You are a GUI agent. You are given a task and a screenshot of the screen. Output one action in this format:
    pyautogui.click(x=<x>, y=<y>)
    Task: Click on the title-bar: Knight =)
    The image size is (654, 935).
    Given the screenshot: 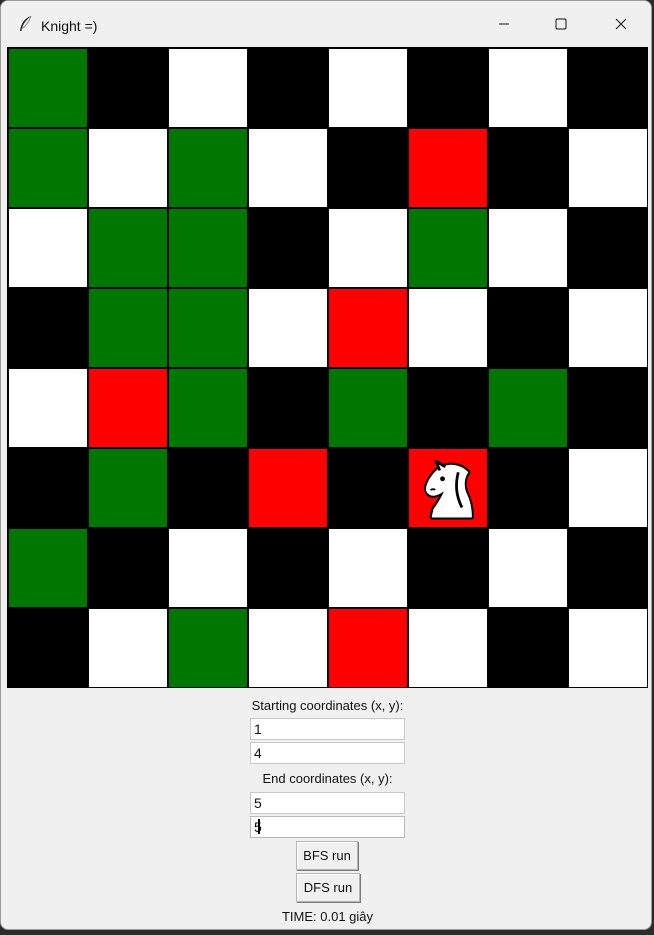 What is the action you would take?
    pyautogui.click(x=326, y=24)
    